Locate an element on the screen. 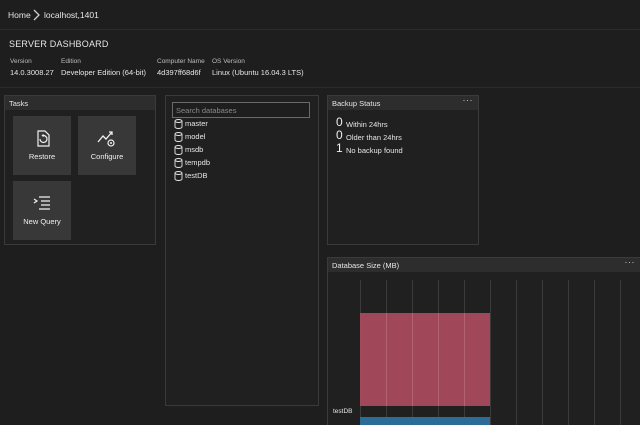 This screenshot has height=425, width=640. restore-icon is located at coordinates (43, 138).